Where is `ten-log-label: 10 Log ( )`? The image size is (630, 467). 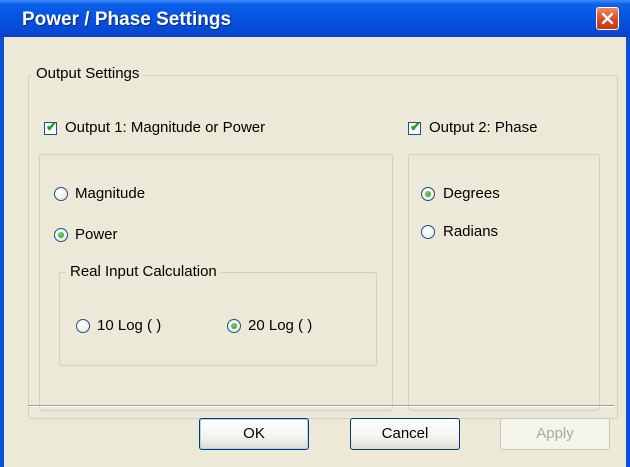 ten-log-label: 10 Log ( ) is located at coordinates (129, 325).